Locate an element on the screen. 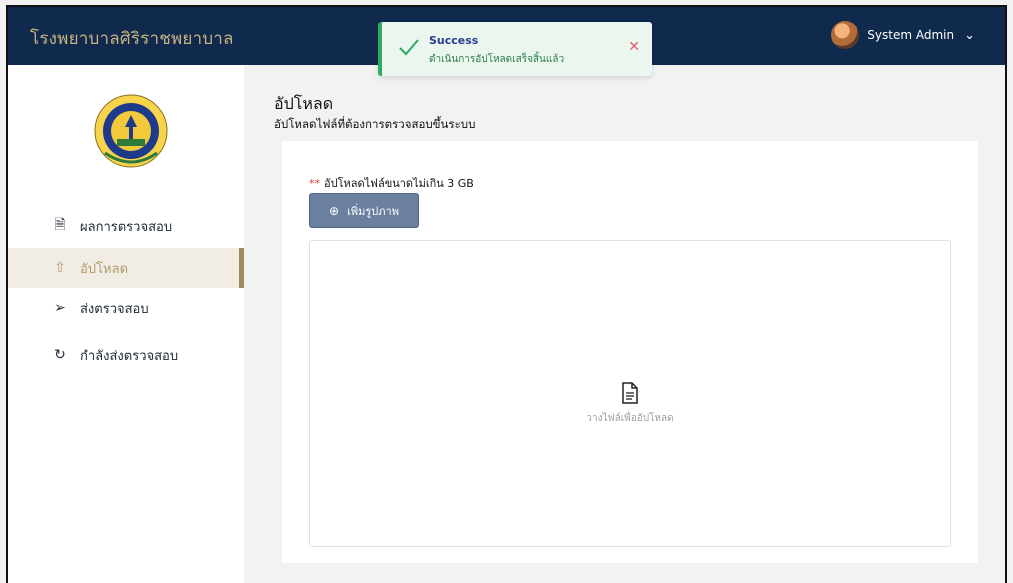 The width and height of the screenshot is (1013, 583). file-icon is located at coordinates (630, 393).